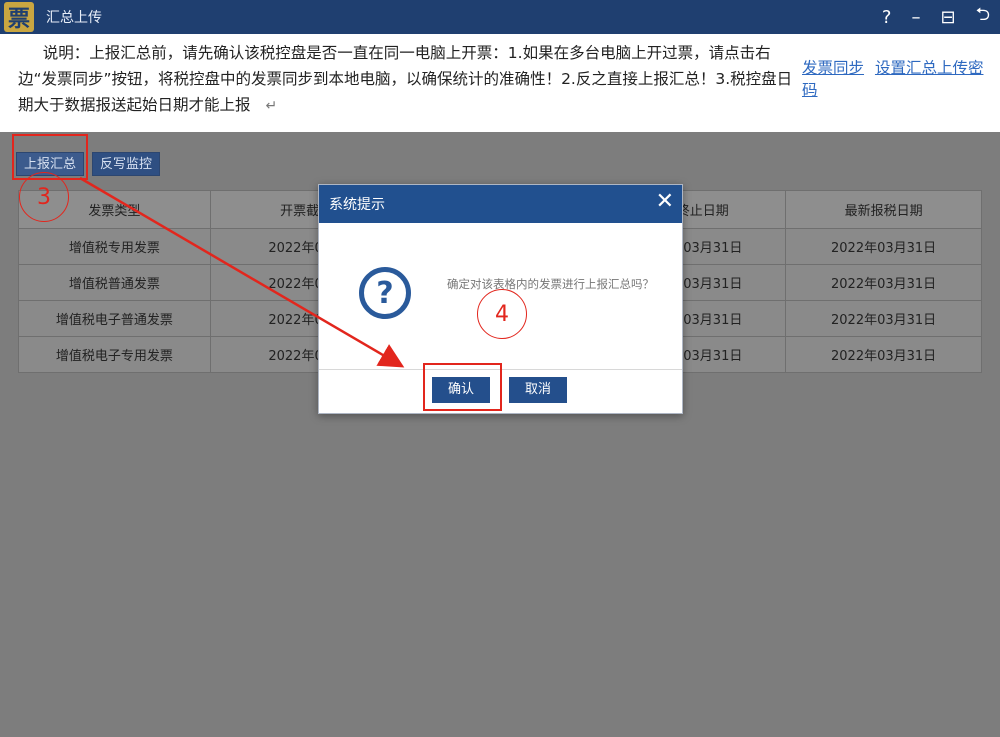 Image resolution: width=1000 pixels, height=737 pixels. I want to click on arrow-line, so click(242, 272).